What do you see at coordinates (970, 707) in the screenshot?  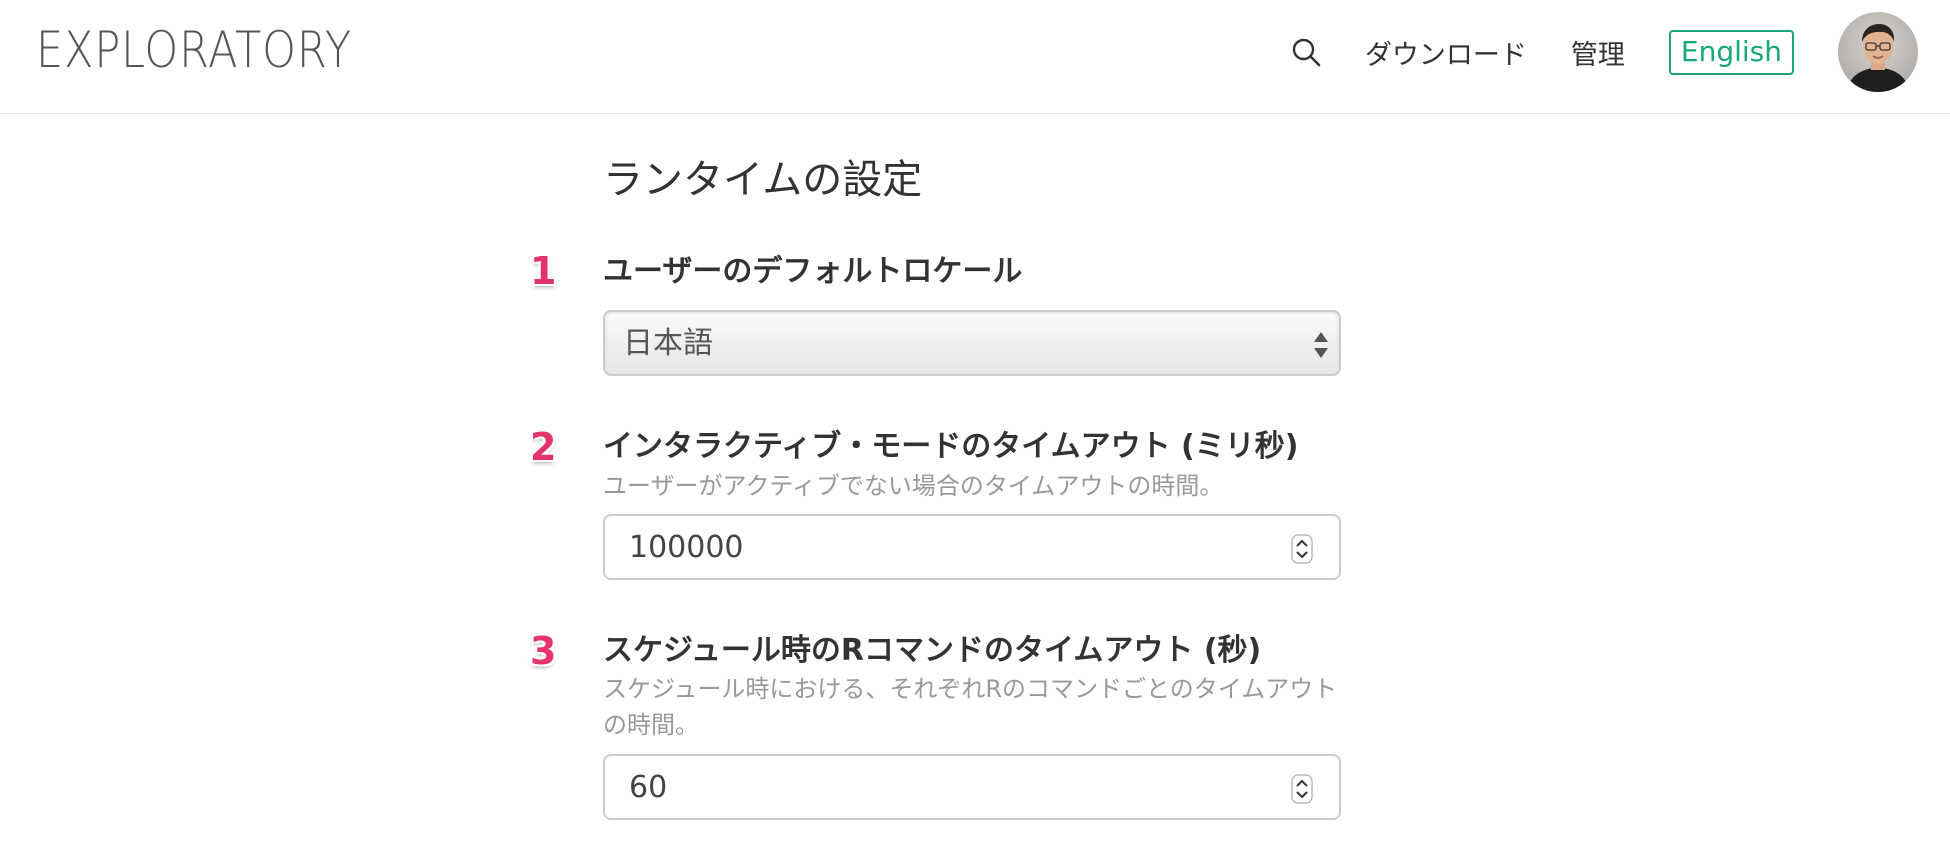 I see `r-command-timeout-description: スケジュール時における、それぞれRのコマンドごとのタイムアウトの時間。` at bounding box center [970, 707].